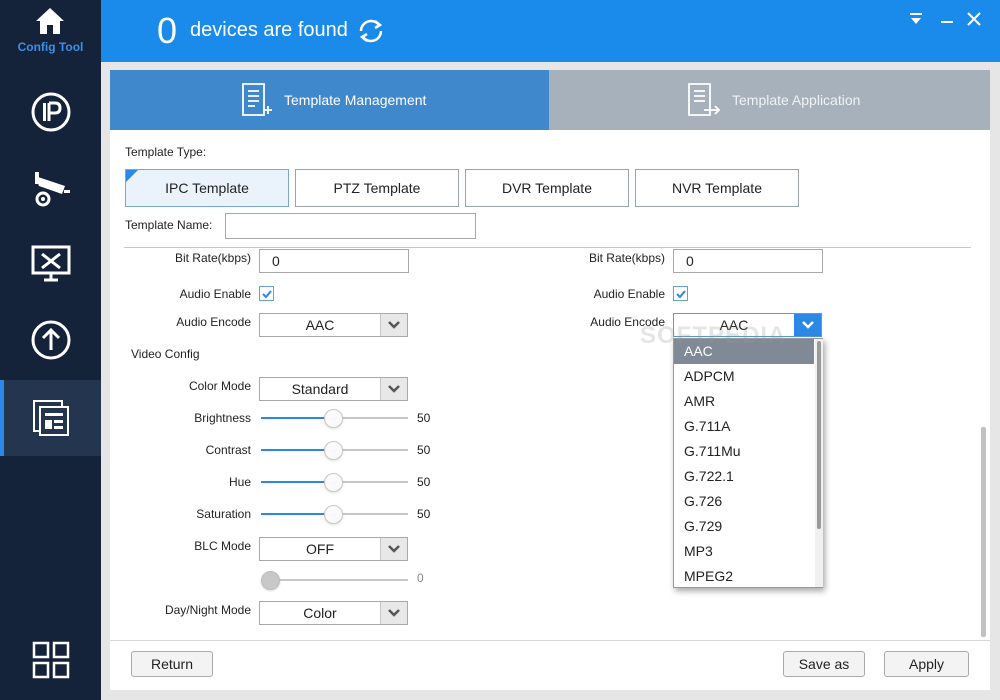 The image size is (1000, 700). Describe the element at coordinates (550, 31) in the screenshot. I see `header: 0 devices are found` at that location.